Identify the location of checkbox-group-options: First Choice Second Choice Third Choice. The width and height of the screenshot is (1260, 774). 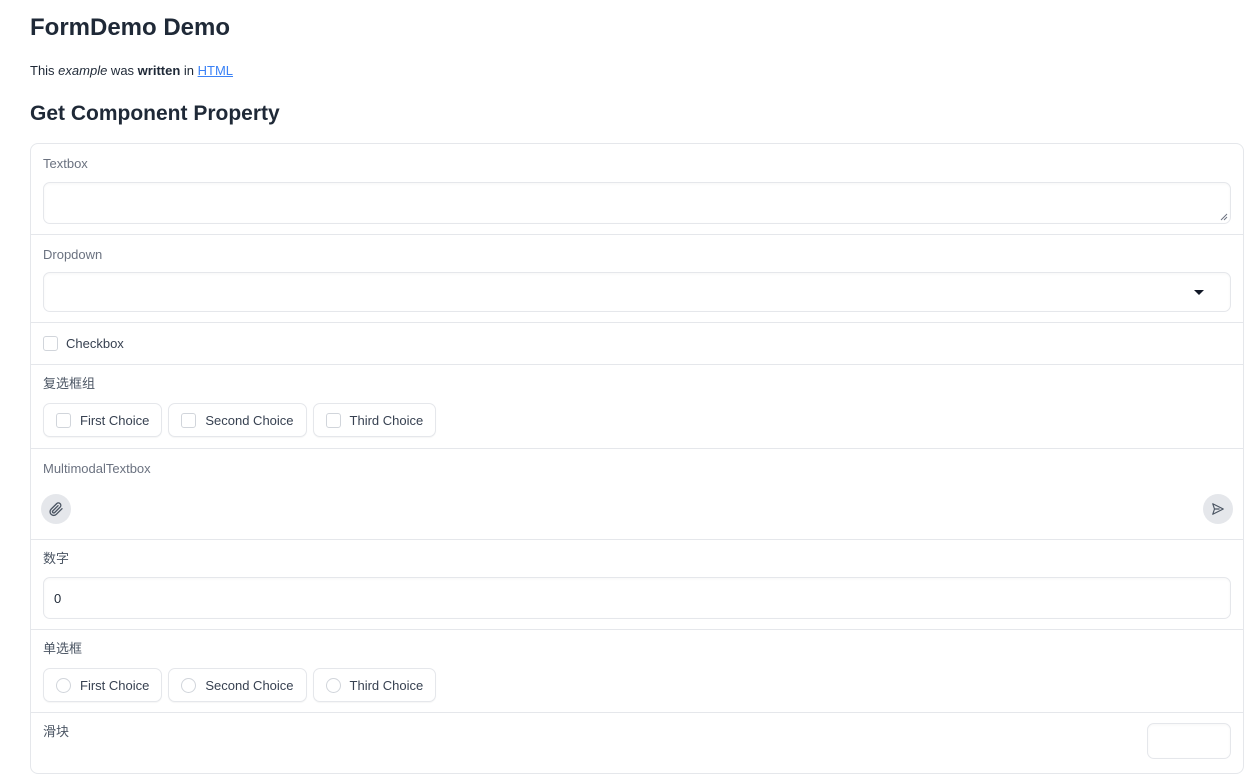
(637, 420).